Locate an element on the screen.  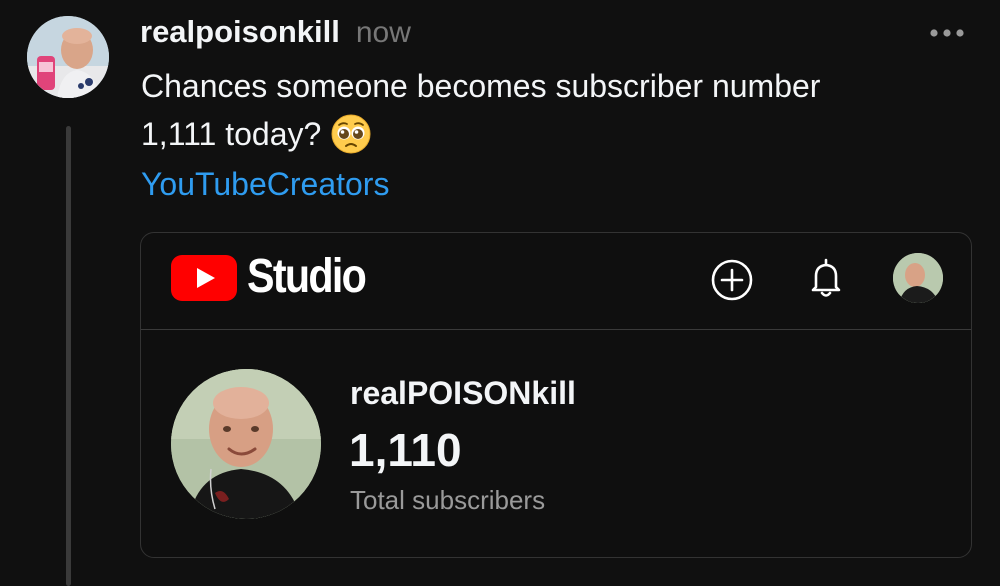
studio-title: Studio is located at coordinates (307, 276).